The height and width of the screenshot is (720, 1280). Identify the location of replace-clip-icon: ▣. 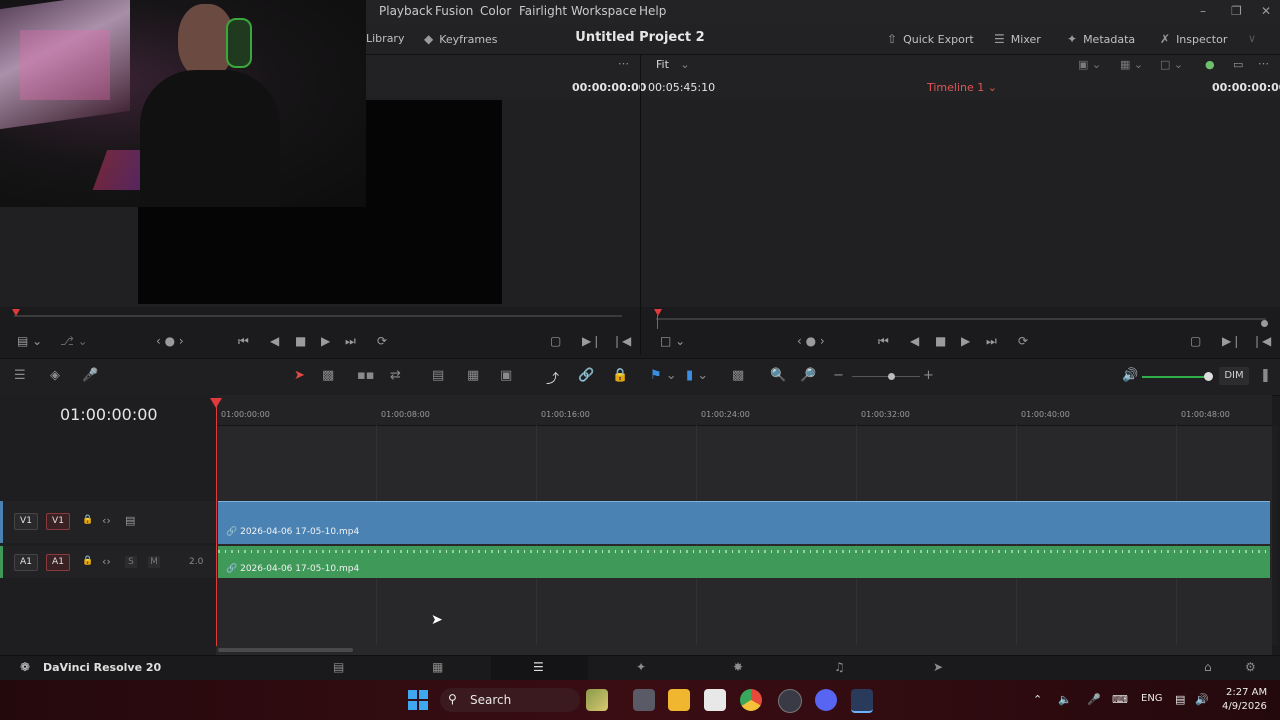
(506, 375).